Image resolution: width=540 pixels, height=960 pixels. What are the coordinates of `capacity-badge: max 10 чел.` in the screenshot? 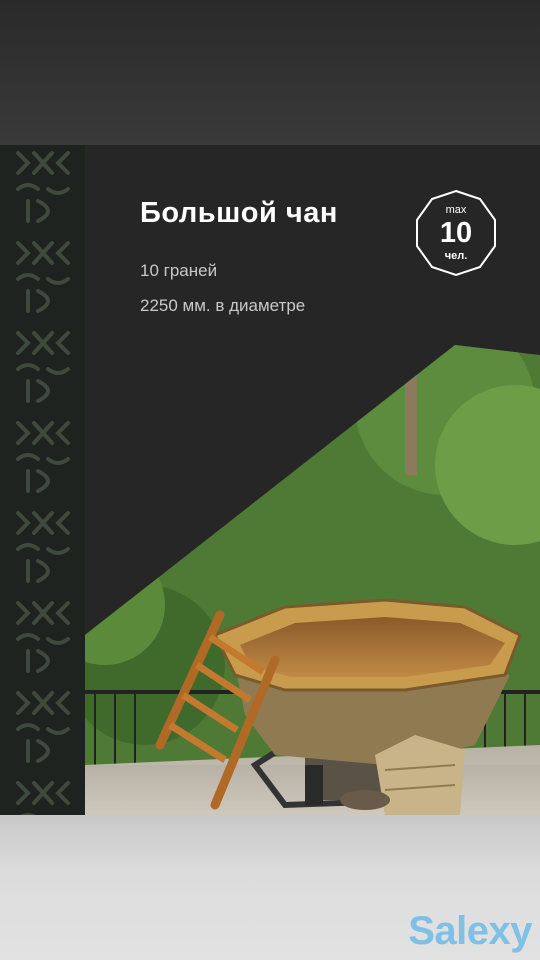 It's located at (456, 233).